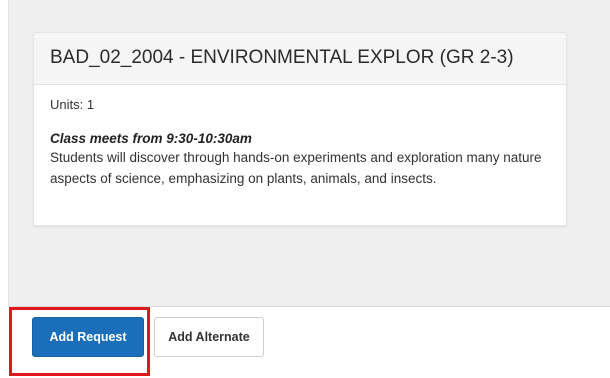 The image size is (610, 378). What do you see at coordinates (88, 337) in the screenshot?
I see `add-request-button: Add Request` at bounding box center [88, 337].